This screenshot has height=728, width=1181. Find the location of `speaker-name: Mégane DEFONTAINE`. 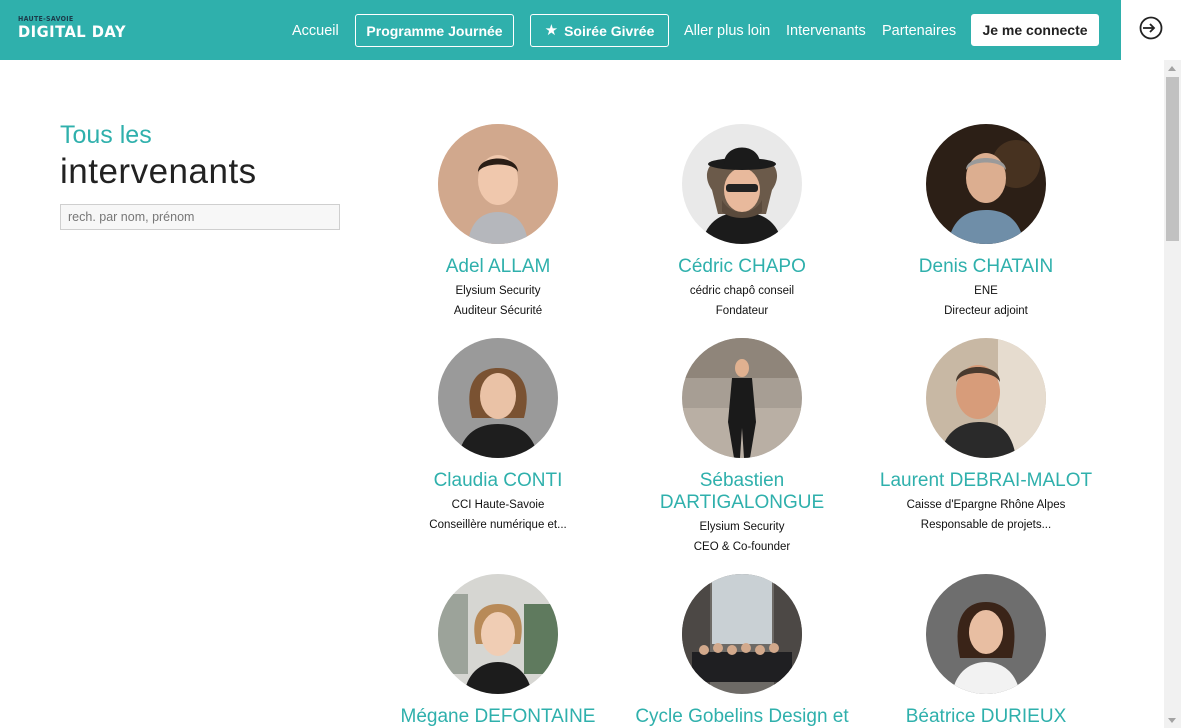

speaker-name: Mégane DEFONTAINE is located at coordinates (498, 717).